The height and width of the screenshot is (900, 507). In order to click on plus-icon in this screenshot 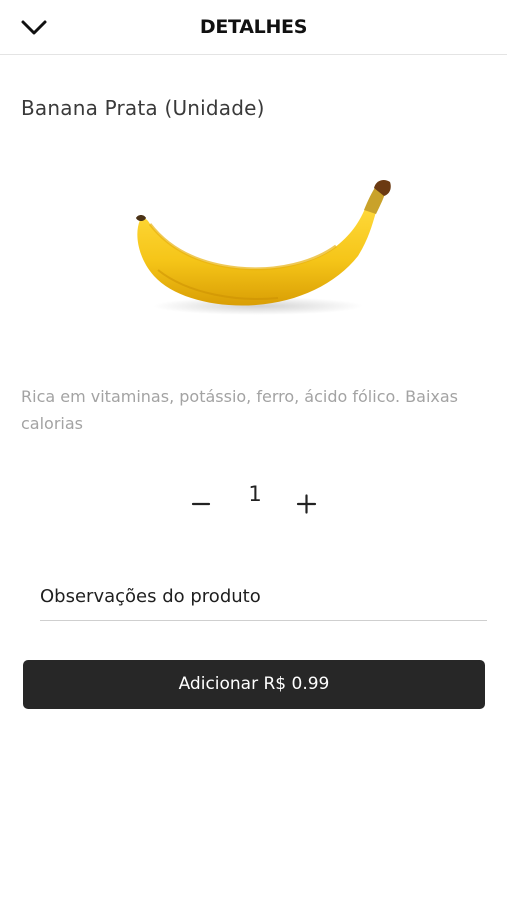, I will do `click(306, 504)`.